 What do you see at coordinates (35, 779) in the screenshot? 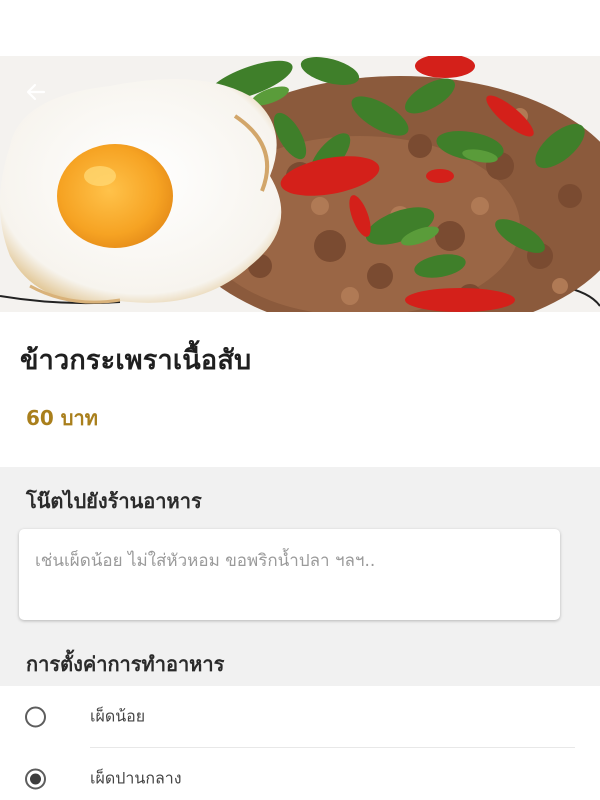
I see `radio-checked-icon` at bounding box center [35, 779].